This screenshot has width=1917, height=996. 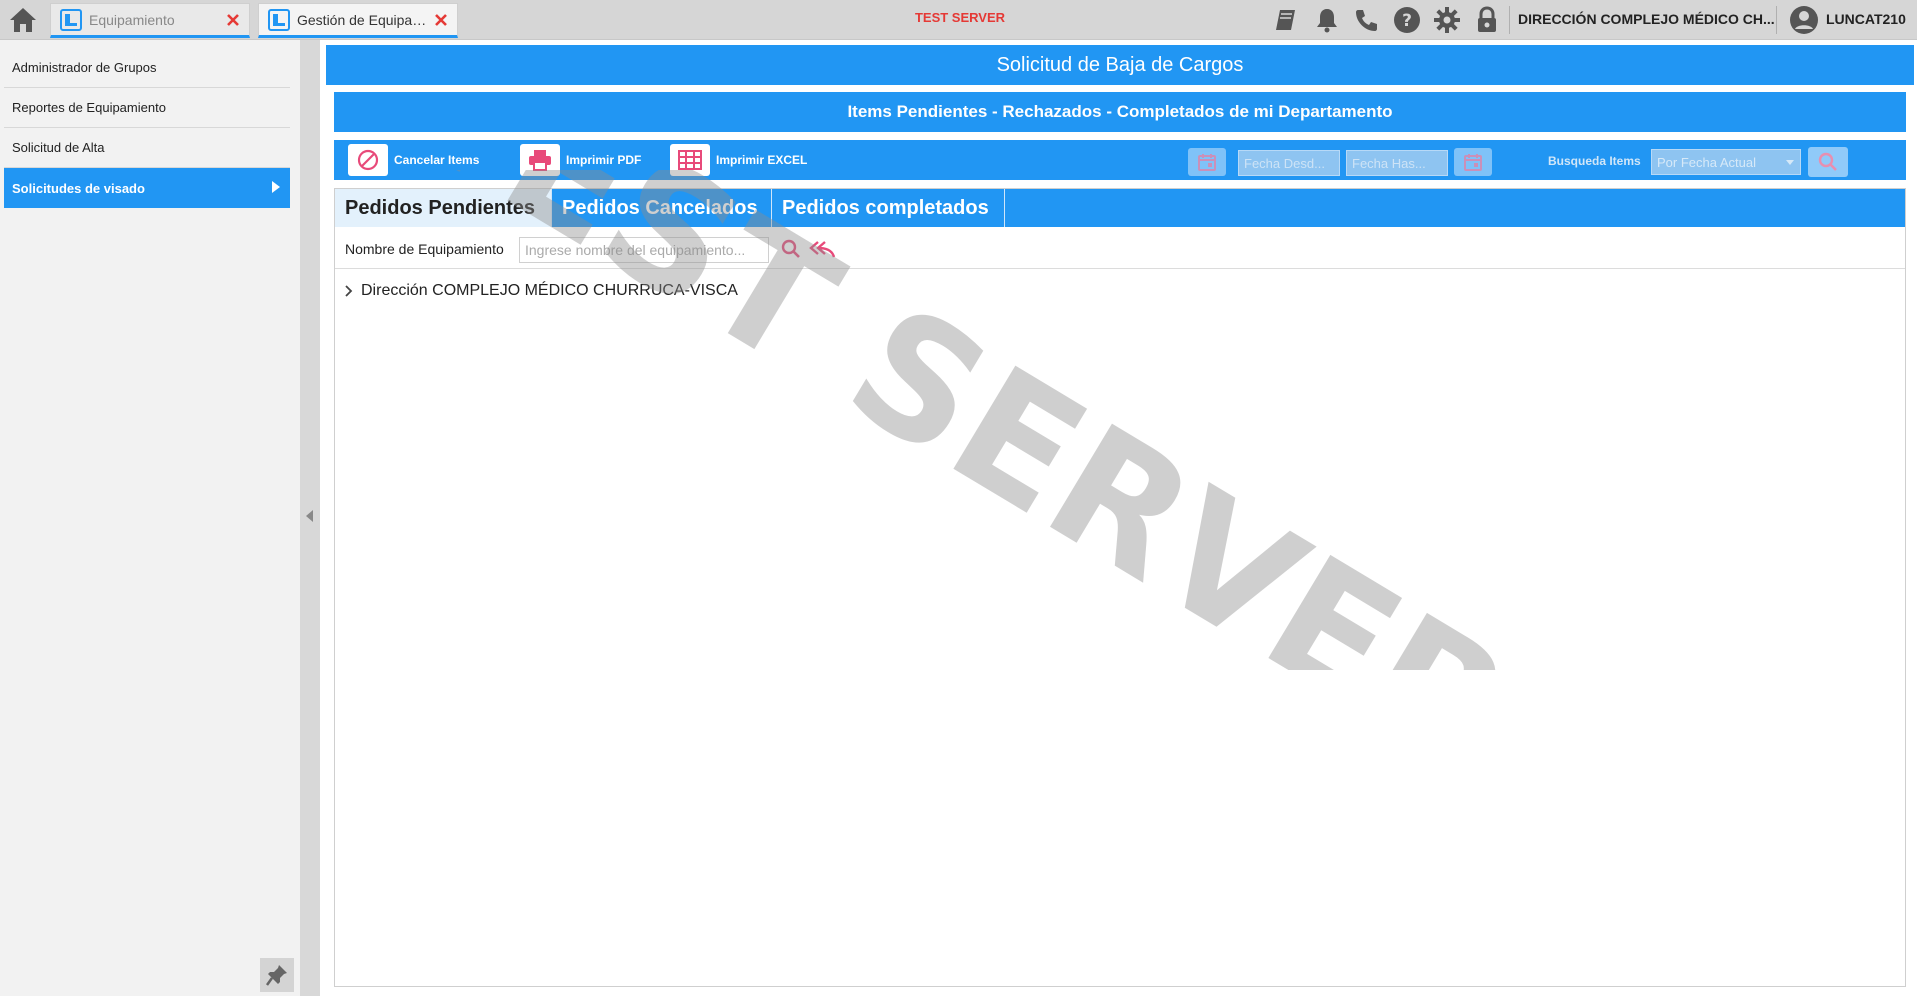 I want to click on tab-pedidos-completados: Pedidos completados, so click(x=888, y=208).